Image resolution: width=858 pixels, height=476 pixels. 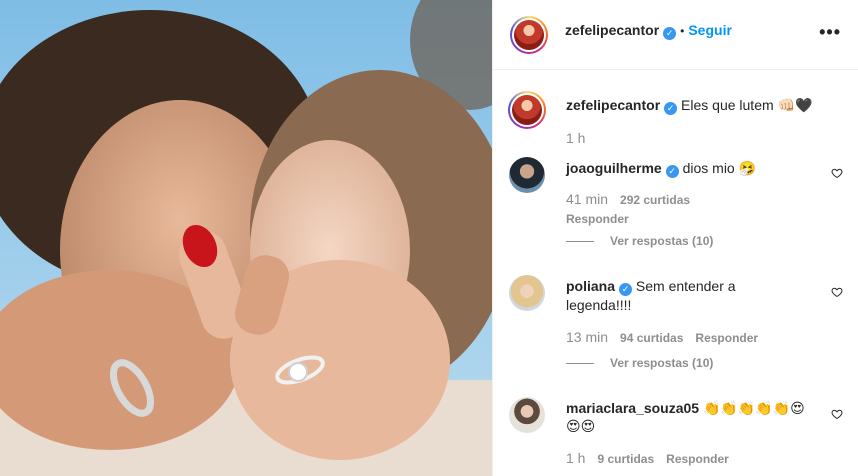 What do you see at coordinates (590, 286) in the screenshot?
I see `comment-username: poliana` at bounding box center [590, 286].